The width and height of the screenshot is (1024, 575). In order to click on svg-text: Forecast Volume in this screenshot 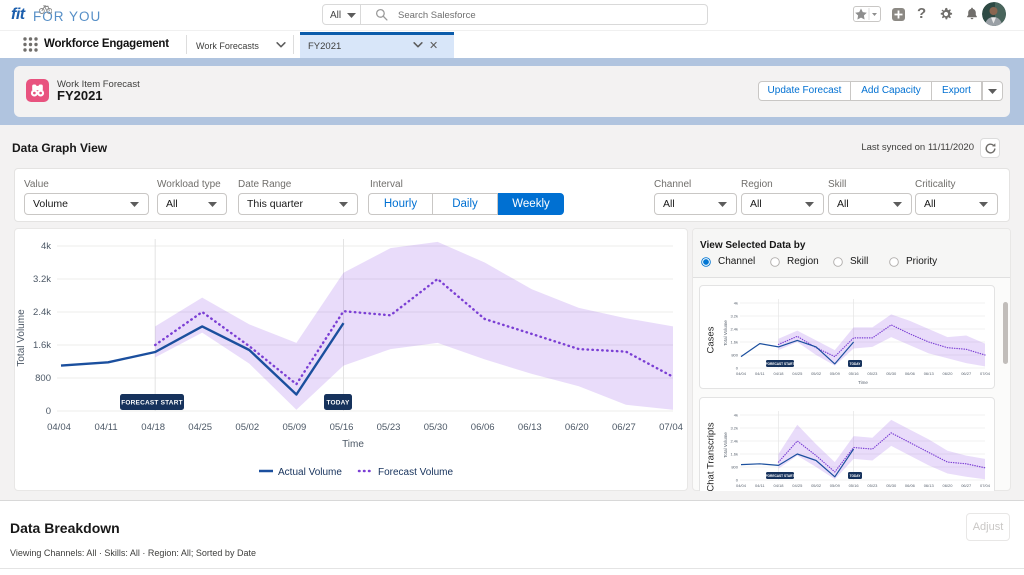, I will do `click(415, 472)`.